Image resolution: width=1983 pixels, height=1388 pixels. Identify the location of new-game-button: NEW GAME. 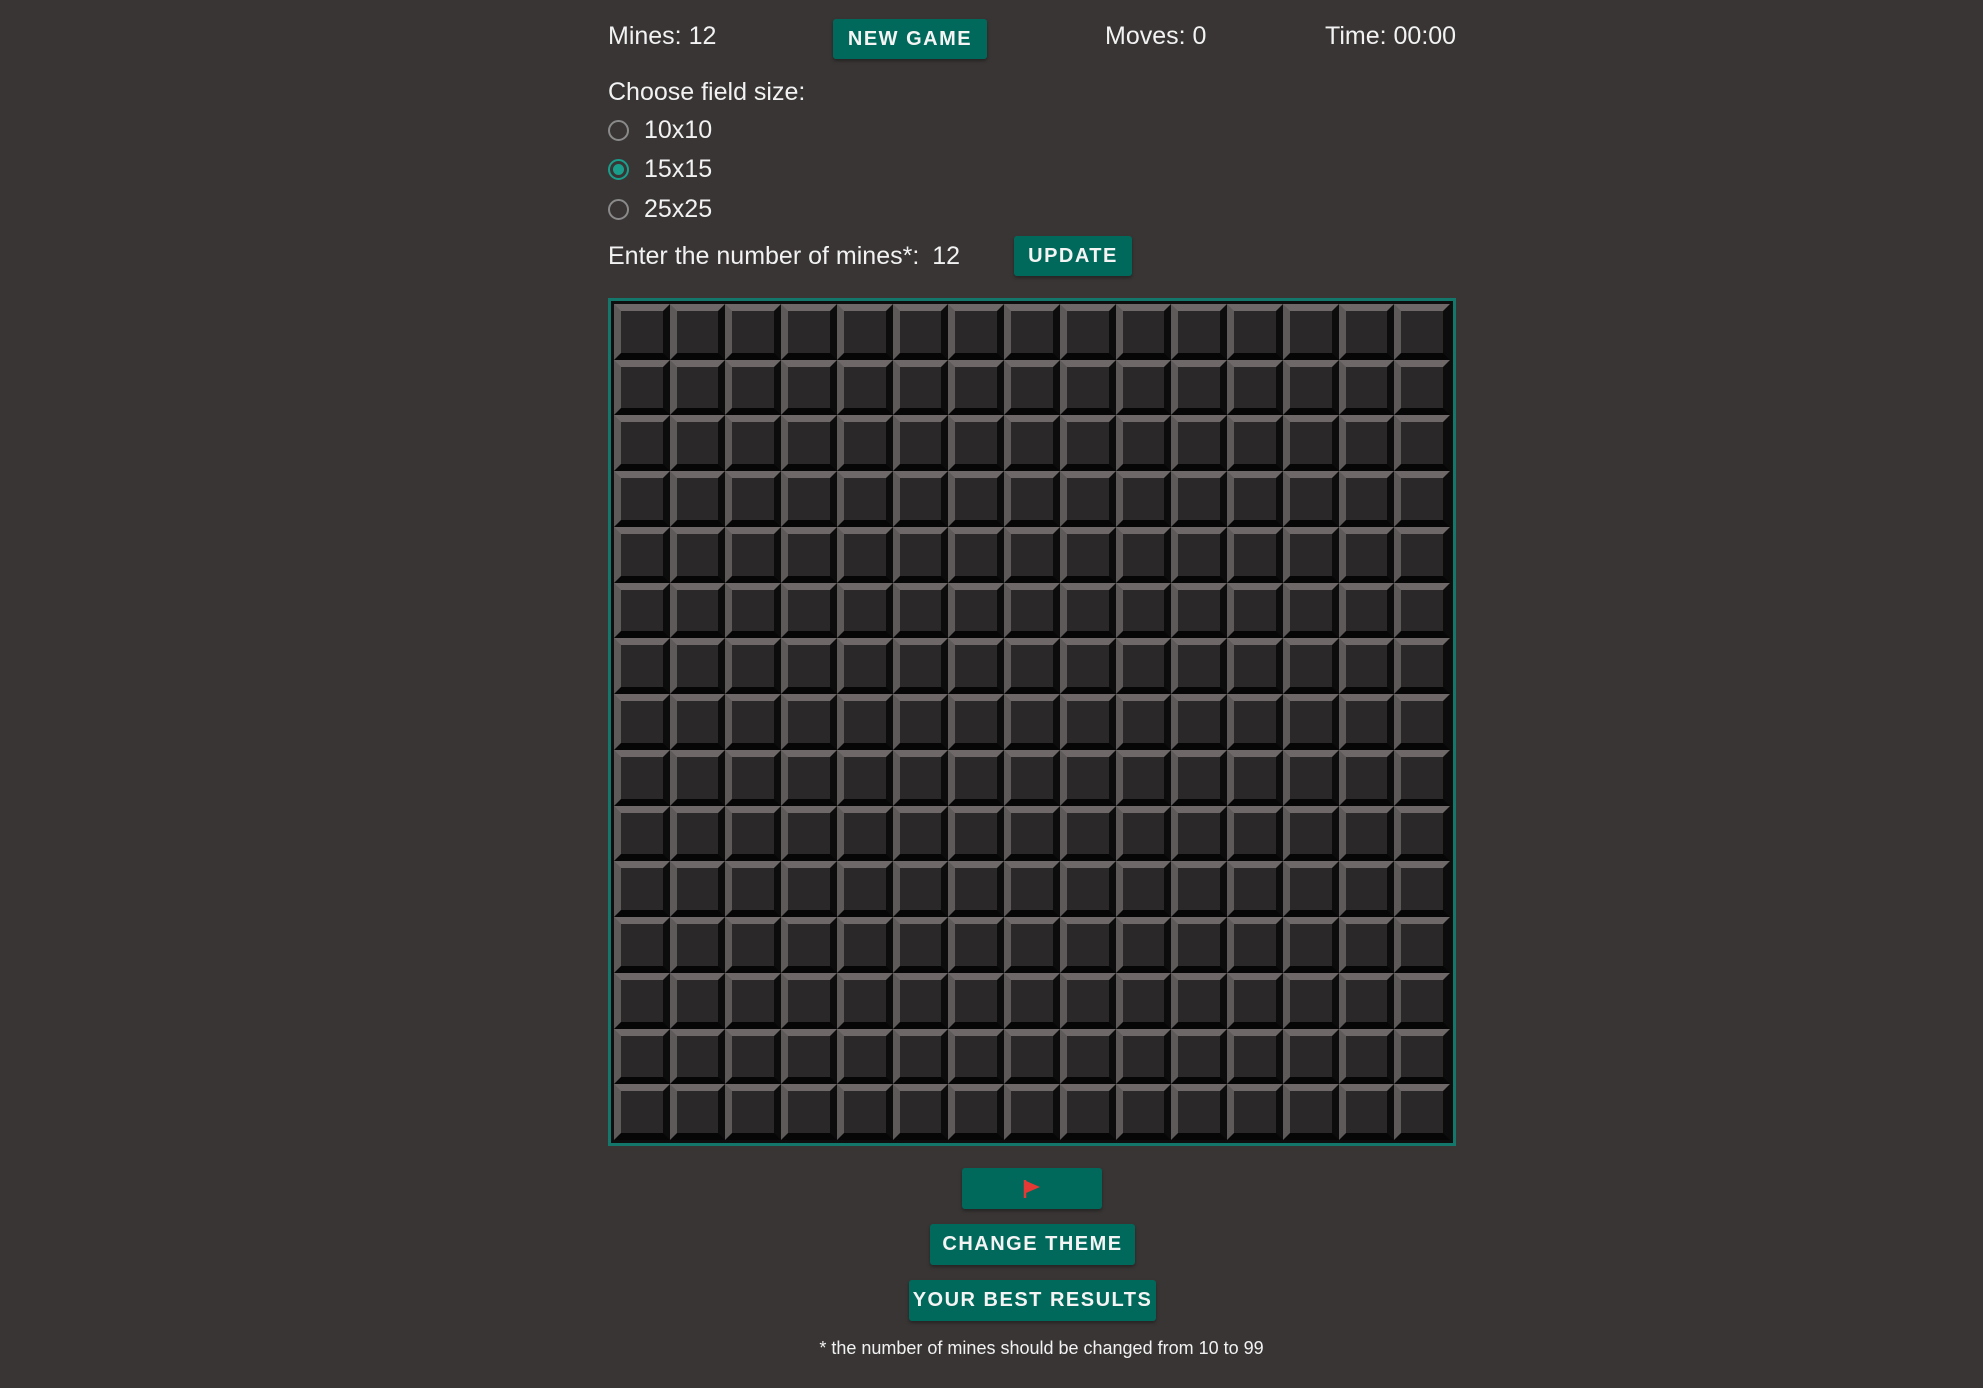
(910, 39).